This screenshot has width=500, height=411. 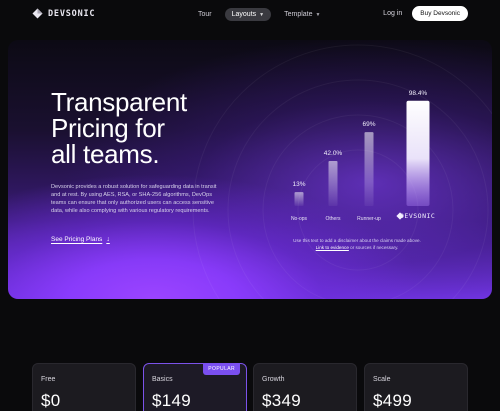 I want to click on pricing-card-growth: Growth $349, so click(x=305, y=387).